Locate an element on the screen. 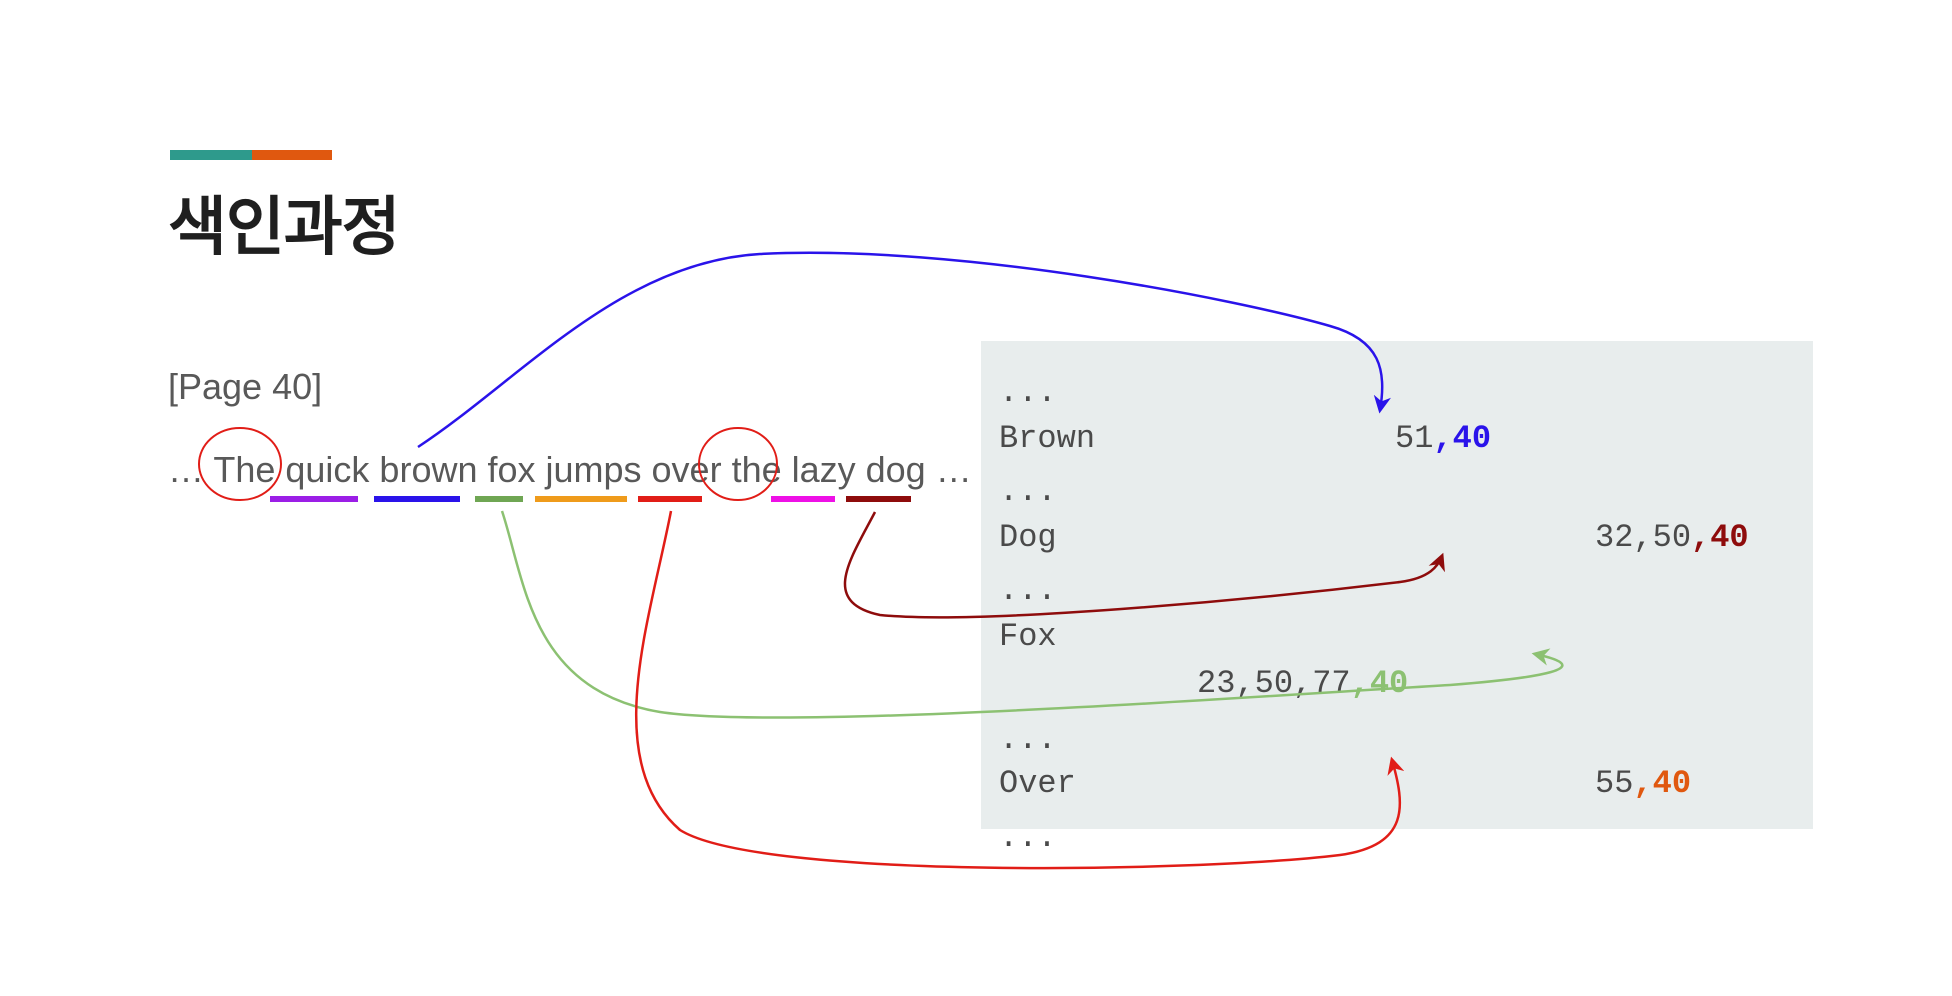  word-underlines is located at coordinates (590, 499).